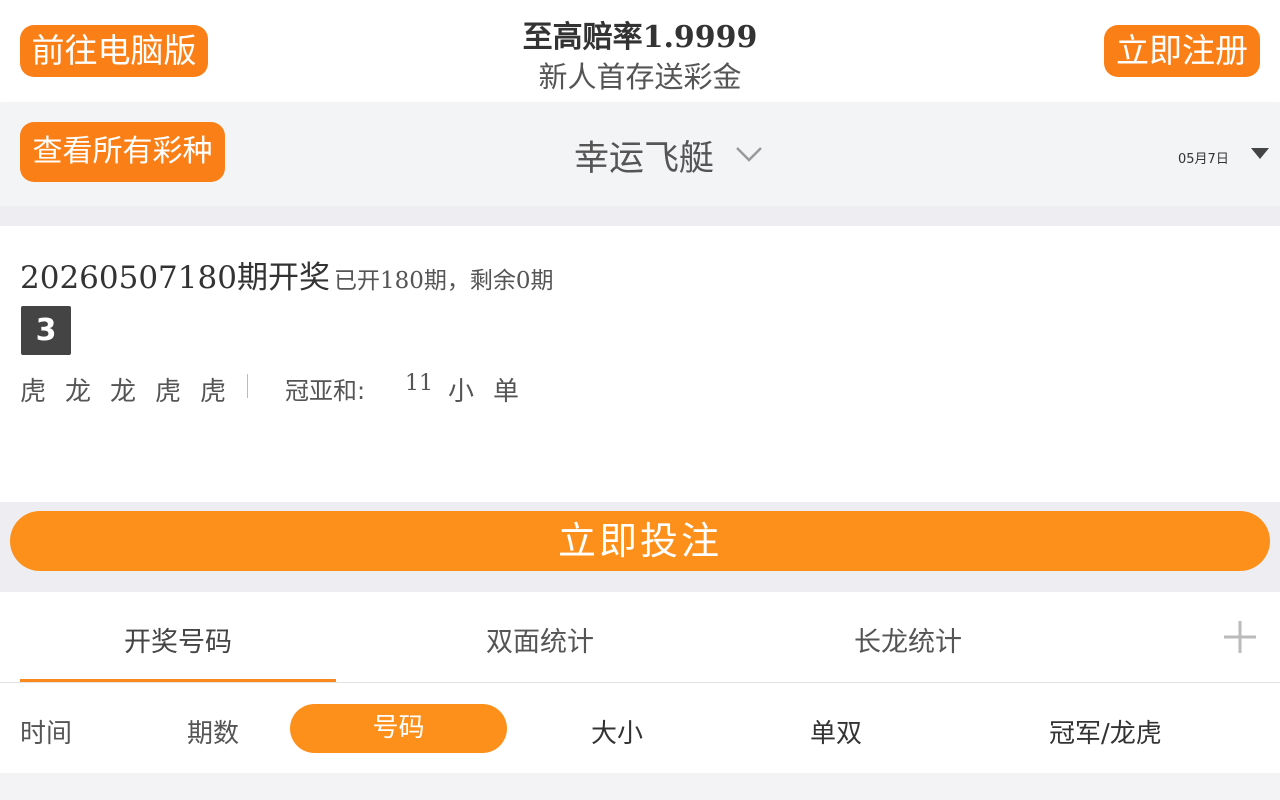 The width and height of the screenshot is (1280, 800). I want to click on draw-title: 20260507180期开奖 已开180期，剩余0期, so click(287, 274).